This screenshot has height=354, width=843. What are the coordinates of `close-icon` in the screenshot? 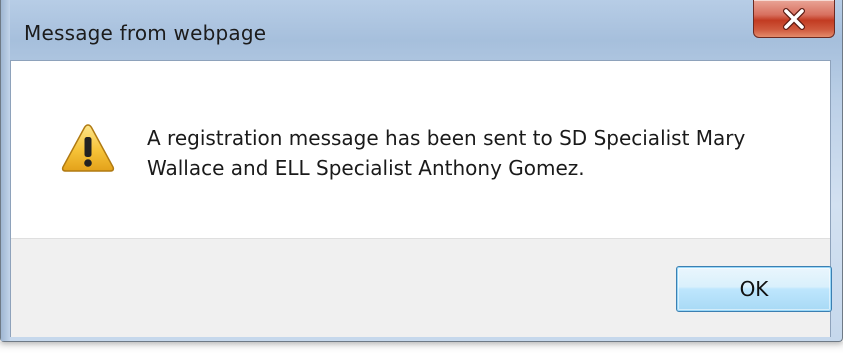 It's located at (794, 18).